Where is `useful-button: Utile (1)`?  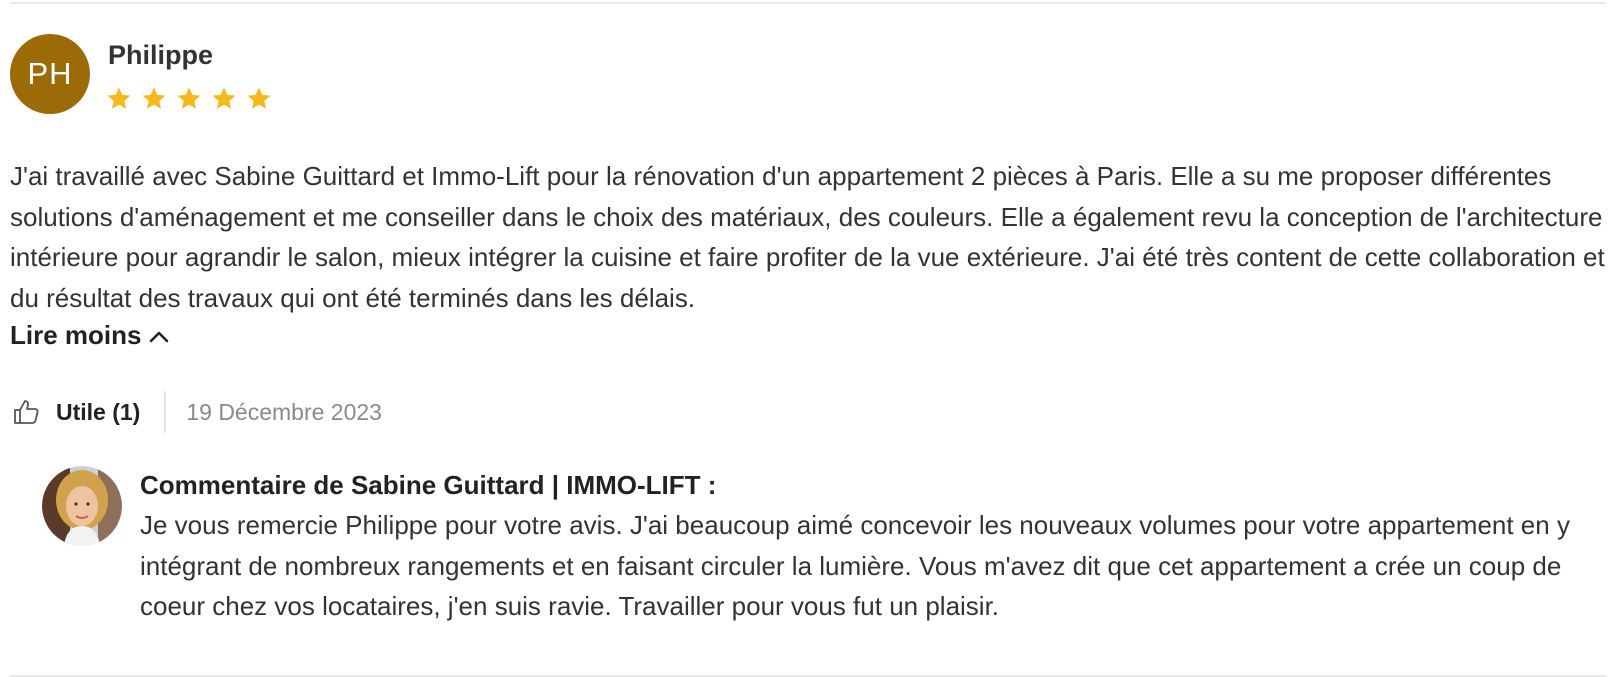 useful-button: Utile (1) is located at coordinates (76, 412).